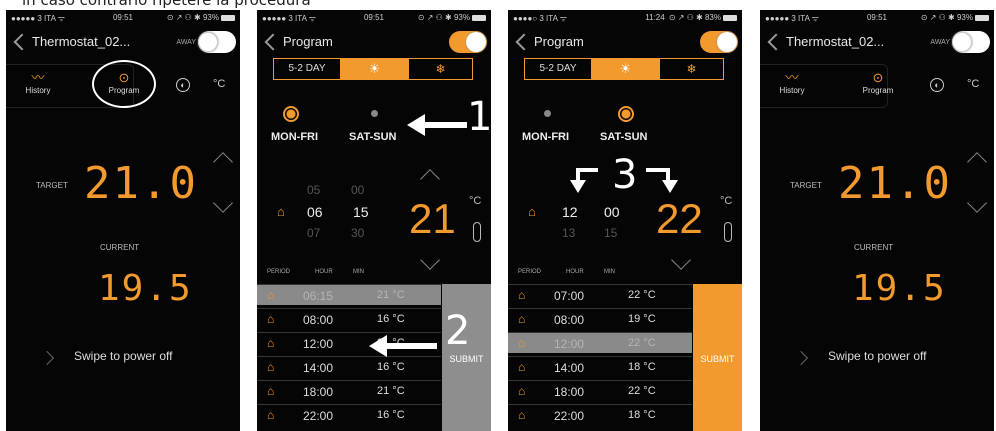  Describe the element at coordinates (895, 183) in the screenshot. I see `target-value: 21.0` at that location.